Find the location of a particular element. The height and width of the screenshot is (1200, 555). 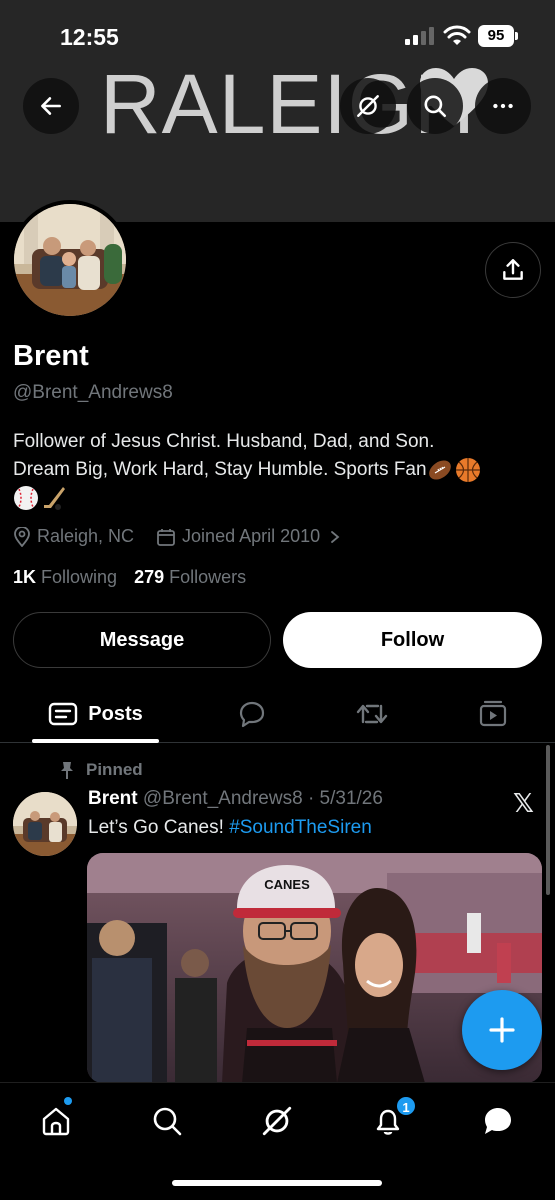

tab-media is located at coordinates (493, 714).